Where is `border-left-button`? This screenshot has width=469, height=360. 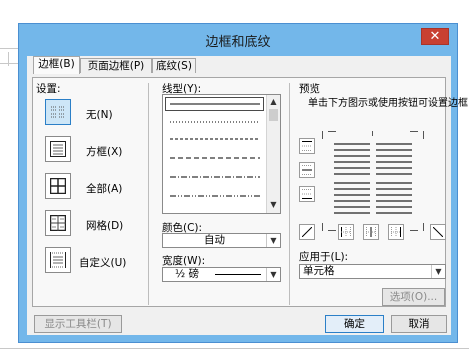
border-left-button is located at coordinates (346, 232).